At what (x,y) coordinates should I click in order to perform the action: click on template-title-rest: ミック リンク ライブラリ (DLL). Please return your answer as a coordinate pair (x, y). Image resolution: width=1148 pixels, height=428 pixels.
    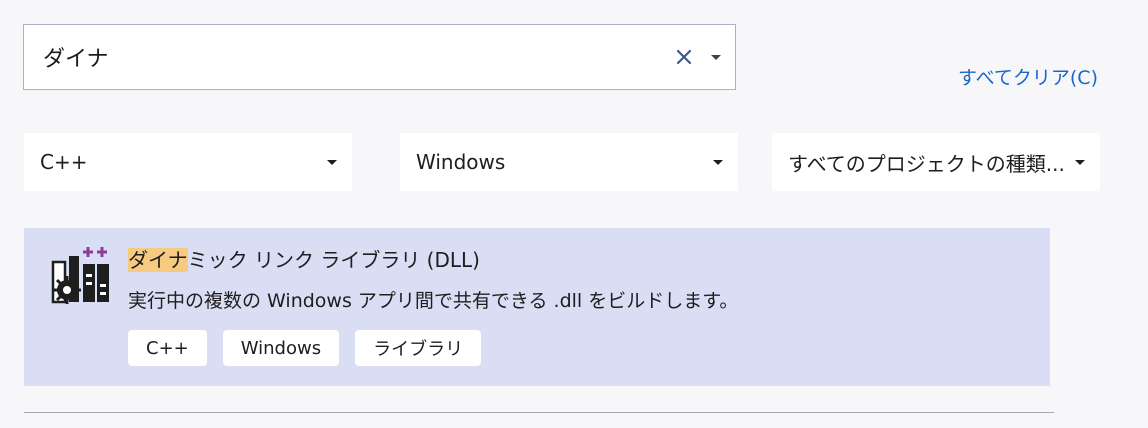
    Looking at the image, I should click on (333, 260).